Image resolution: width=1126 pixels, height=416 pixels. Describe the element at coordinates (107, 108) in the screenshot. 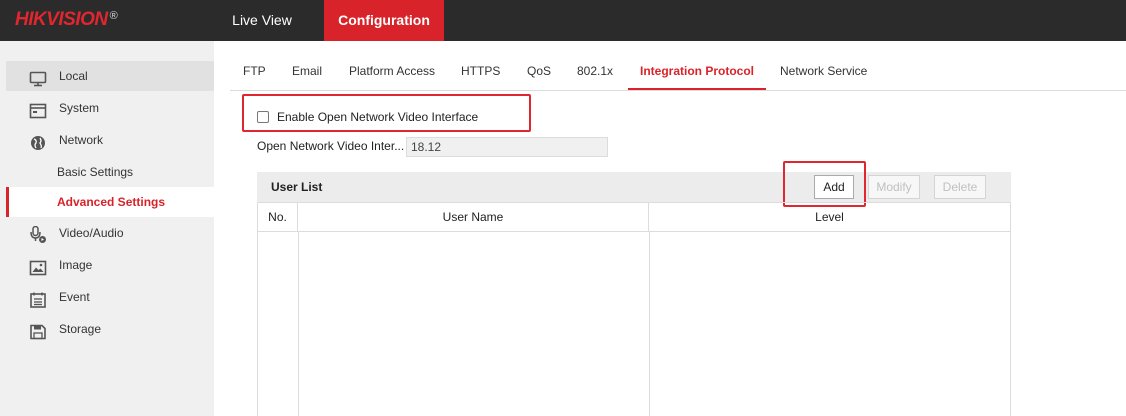

I see `sidebar-item-system: System` at that location.